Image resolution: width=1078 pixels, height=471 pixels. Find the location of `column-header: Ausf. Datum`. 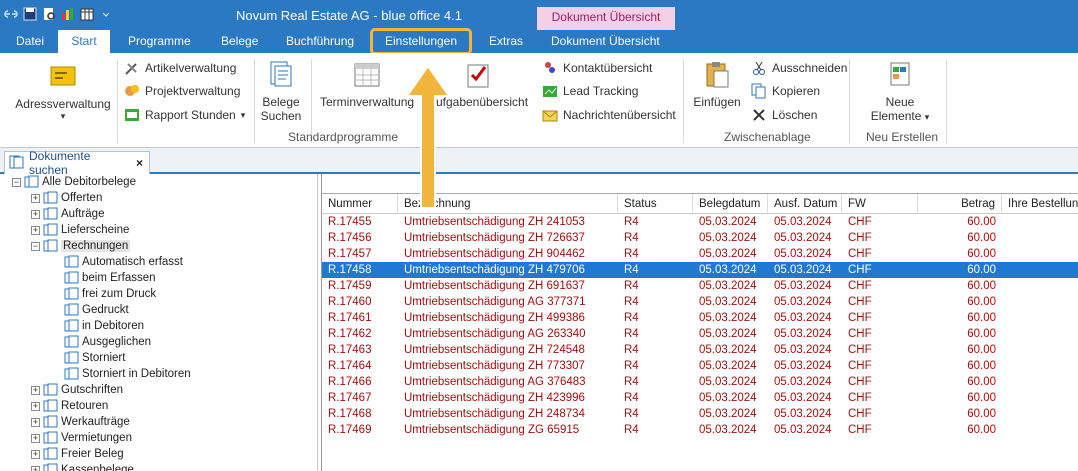

column-header: Ausf. Datum is located at coordinates (805, 204).